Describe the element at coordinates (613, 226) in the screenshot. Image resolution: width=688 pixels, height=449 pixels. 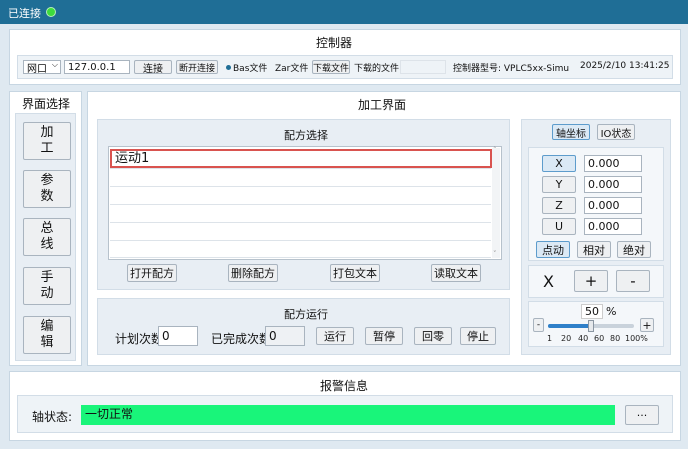
I see `axis-u-value: 0.000` at that location.